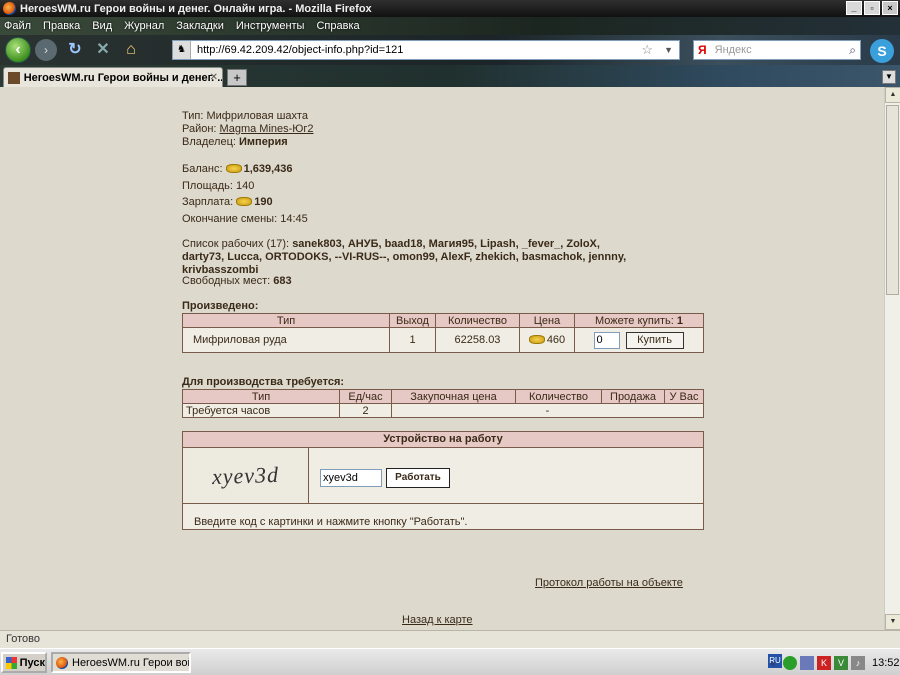 The height and width of the screenshot is (675, 900). What do you see at coordinates (131, 50) in the screenshot?
I see `home-icon: ⌂` at bounding box center [131, 50].